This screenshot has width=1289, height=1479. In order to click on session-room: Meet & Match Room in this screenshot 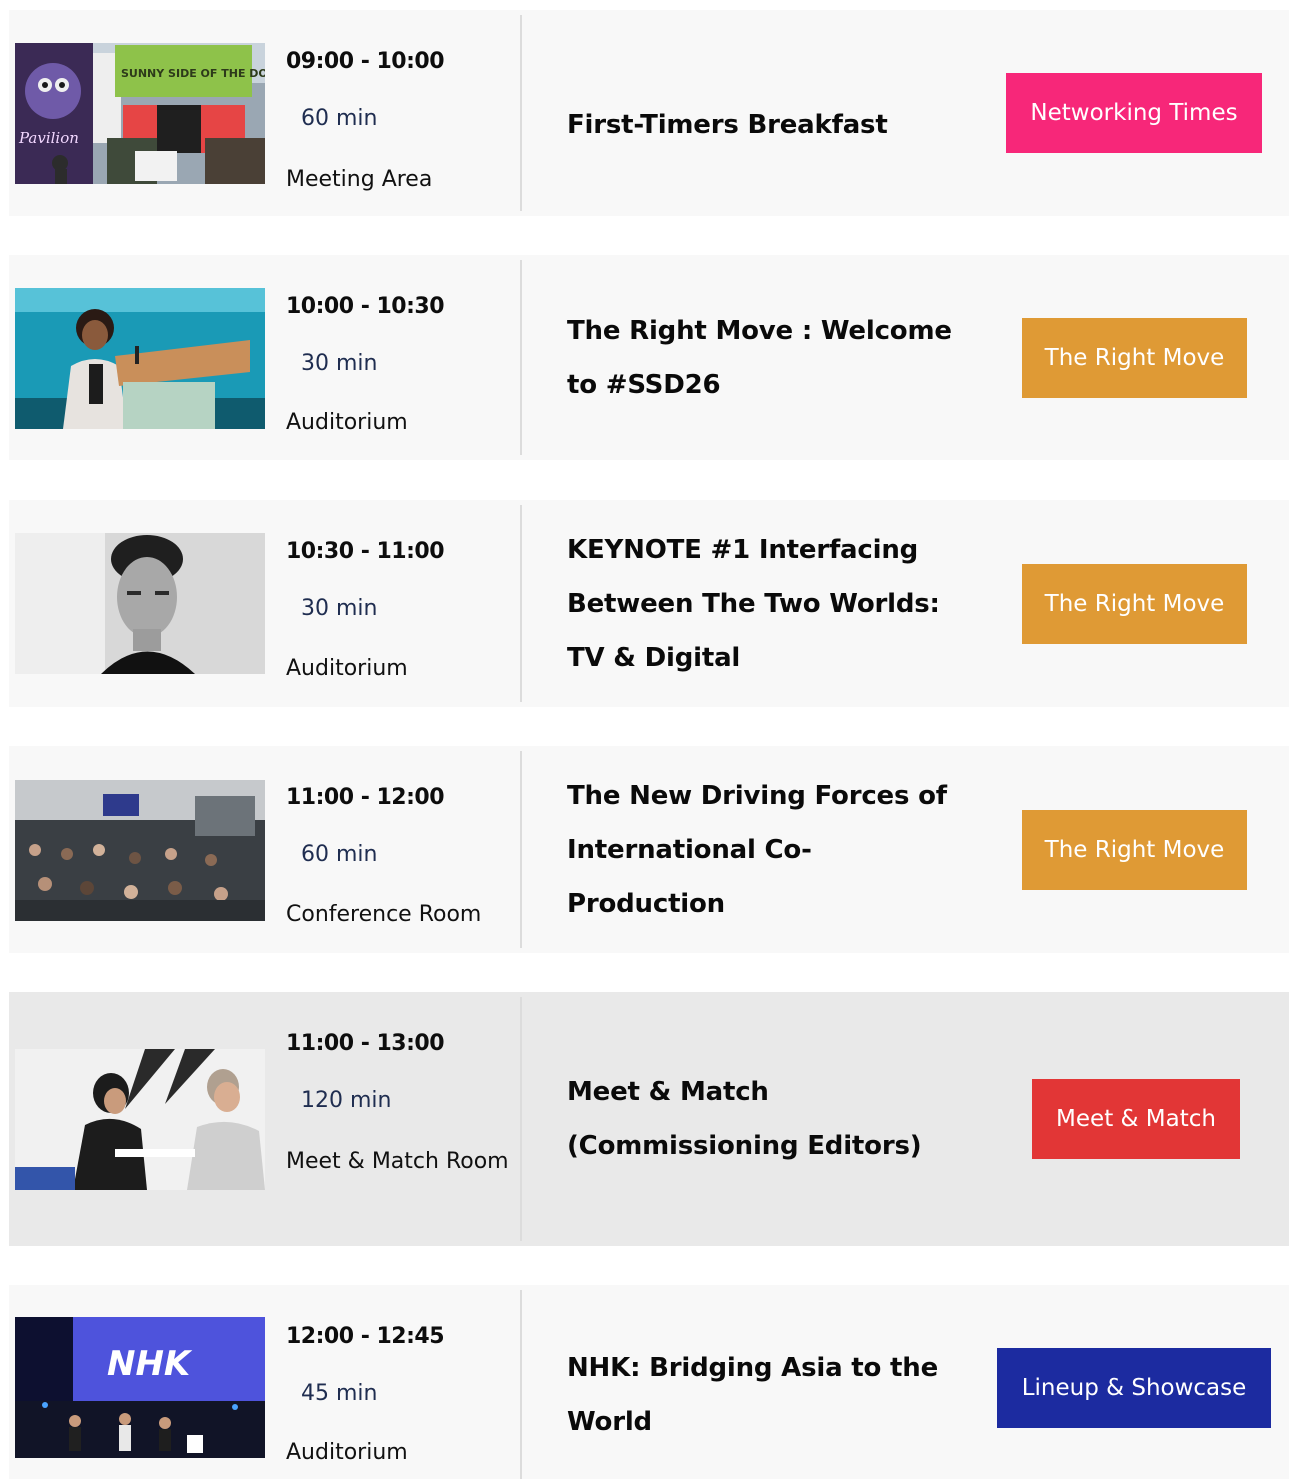, I will do `click(397, 1161)`.